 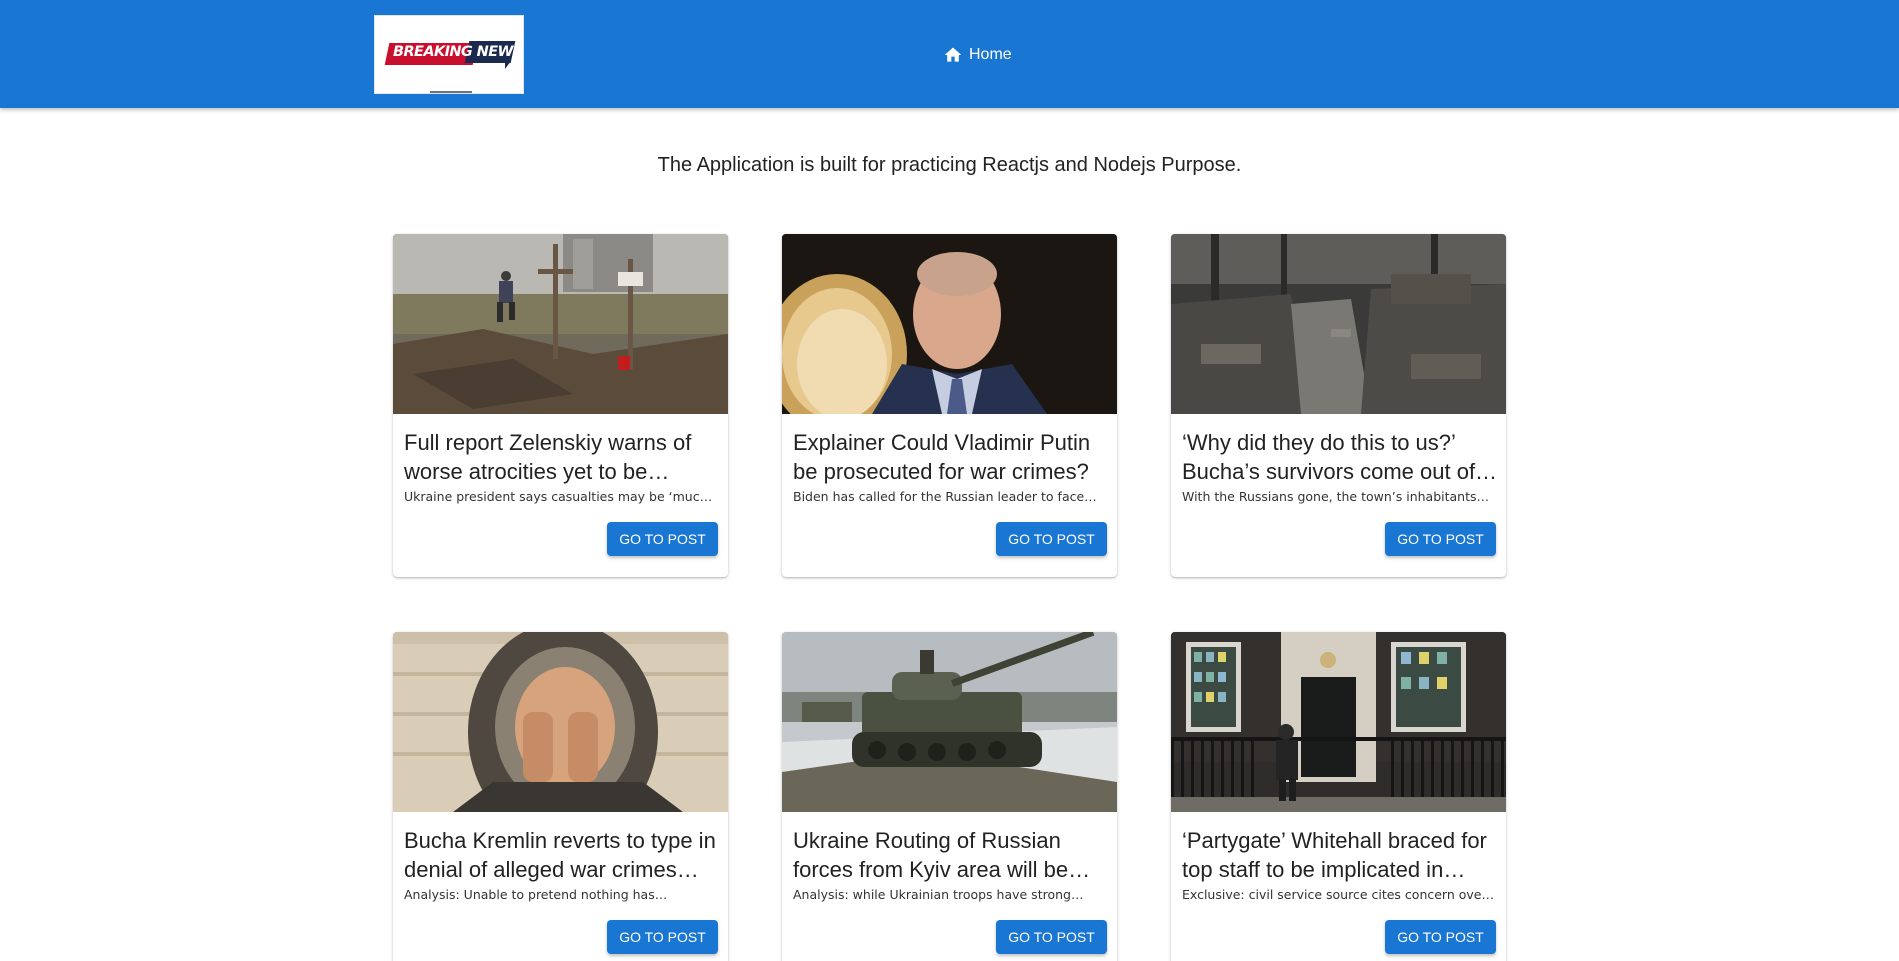 What do you see at coordinates (990, 54) in the screenshot?
I see `nav-home-label: Home` at bounding box center [990, 54].